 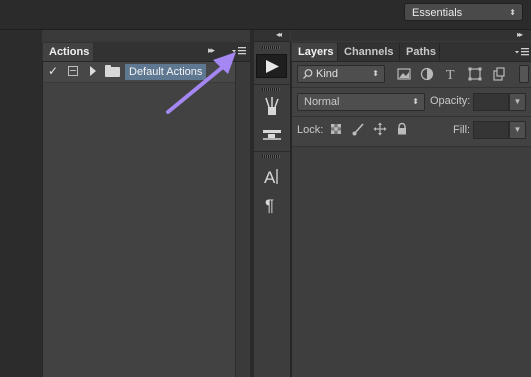 I want to click on tab-channels: Channels, so click(x=369, y=52).